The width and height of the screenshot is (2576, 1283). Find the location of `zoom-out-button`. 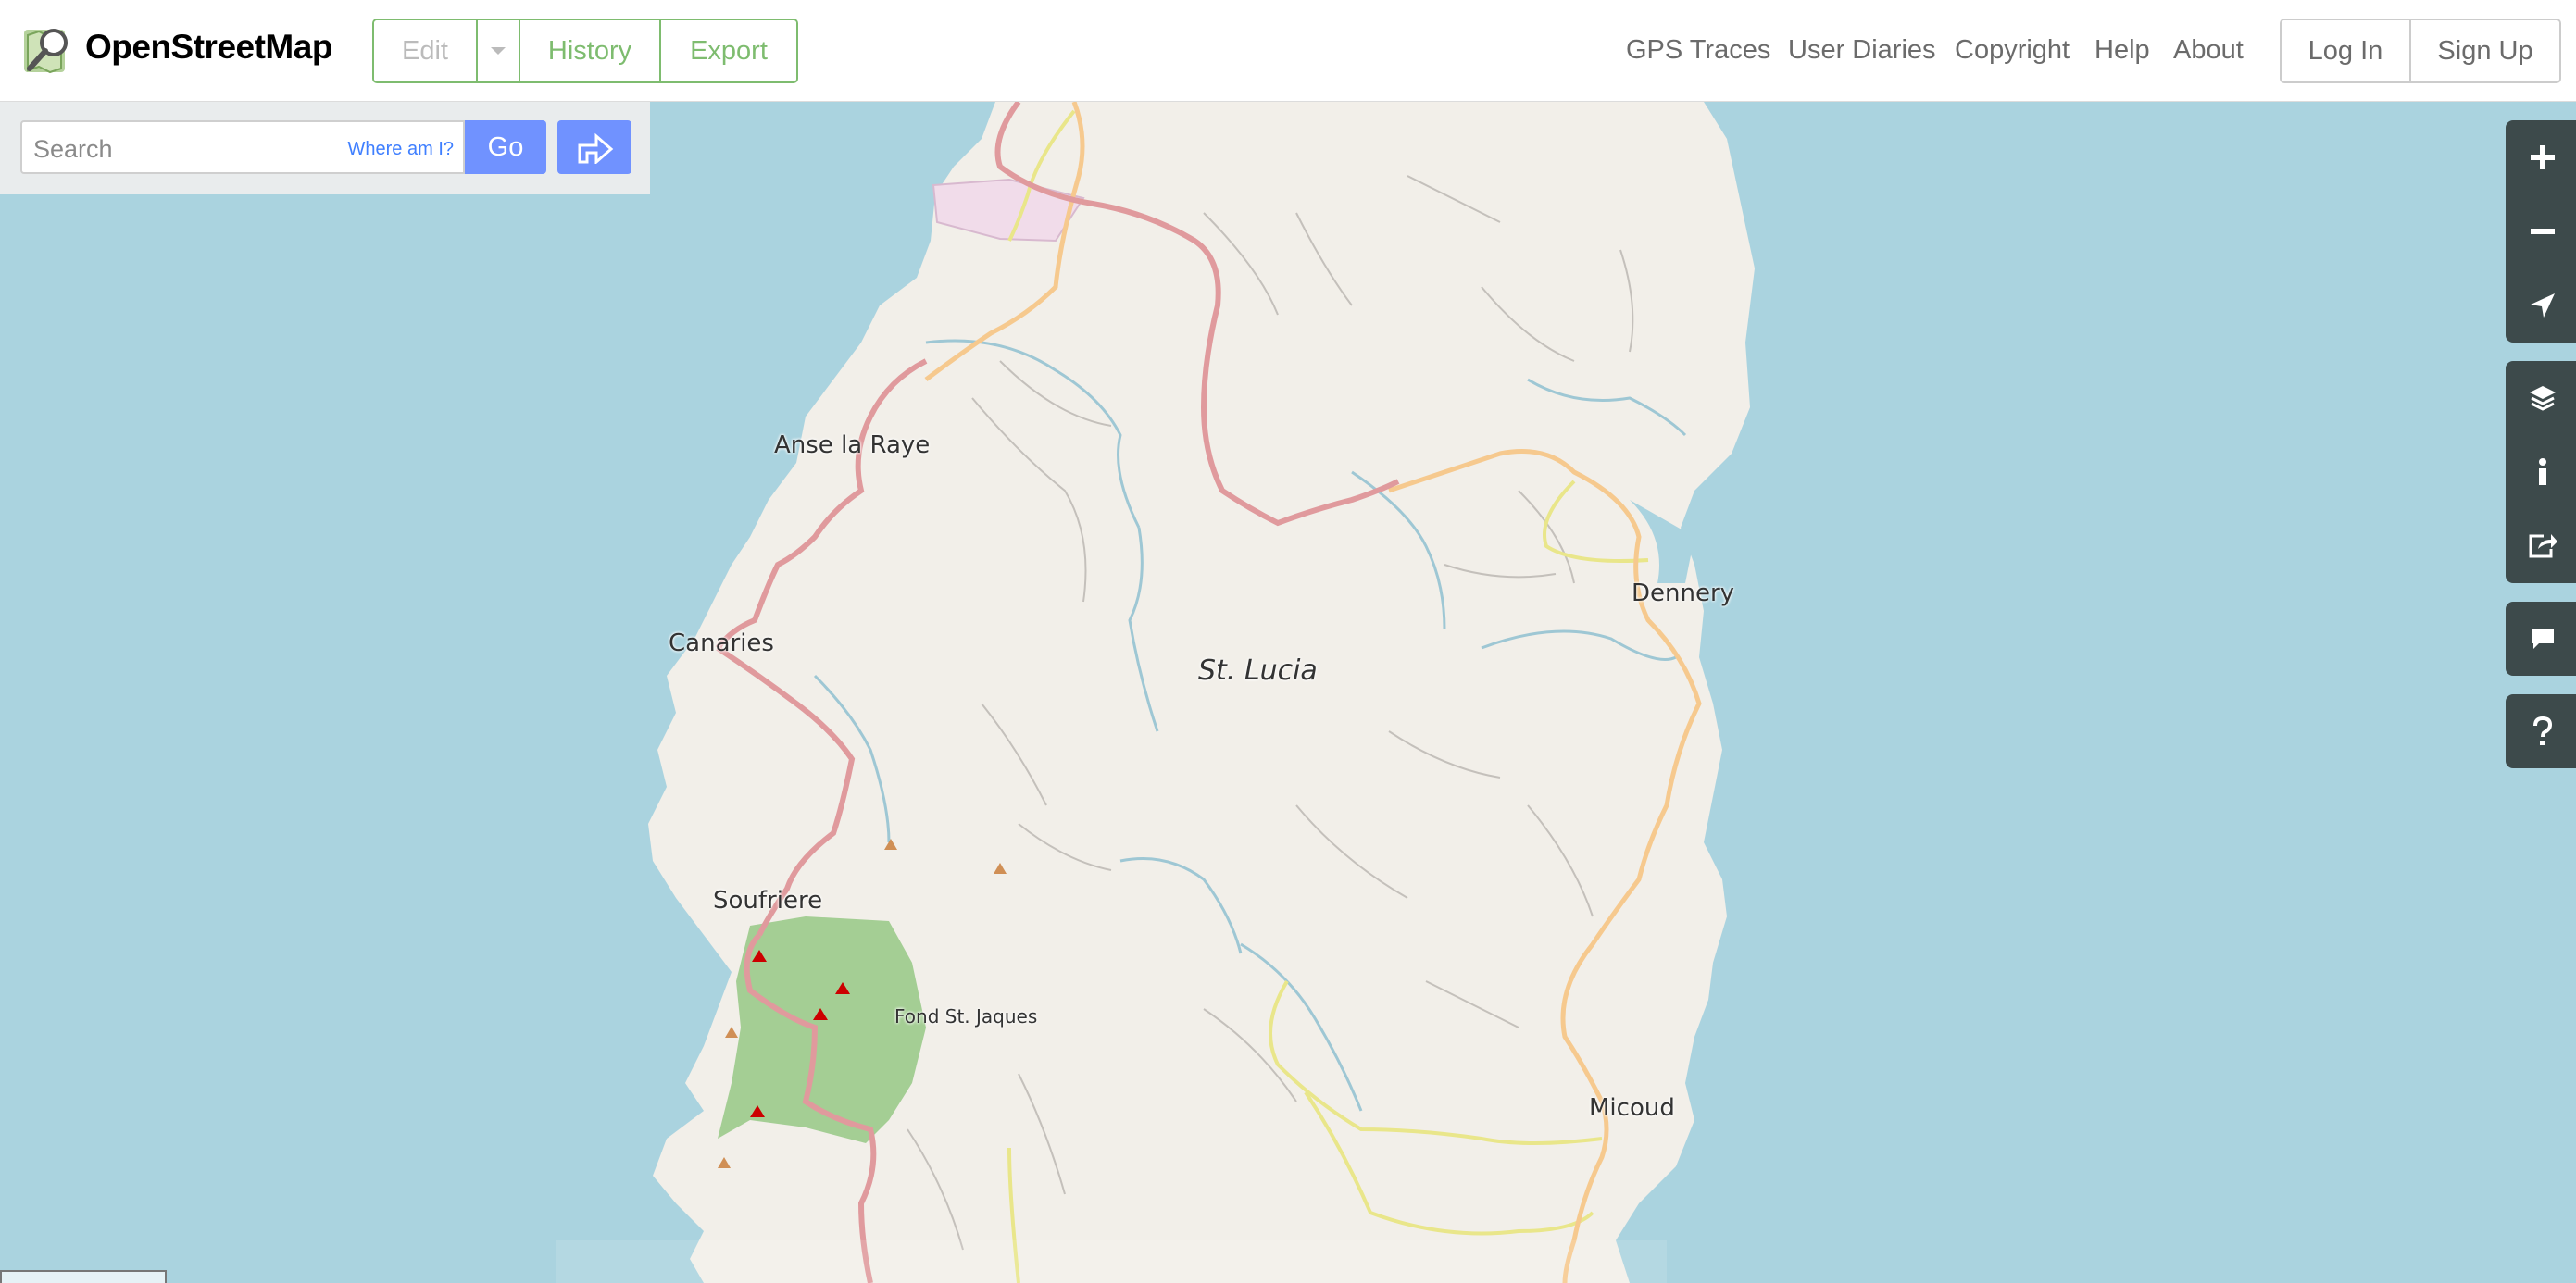

zoom-out-button is located at coordinates (2541, 231).